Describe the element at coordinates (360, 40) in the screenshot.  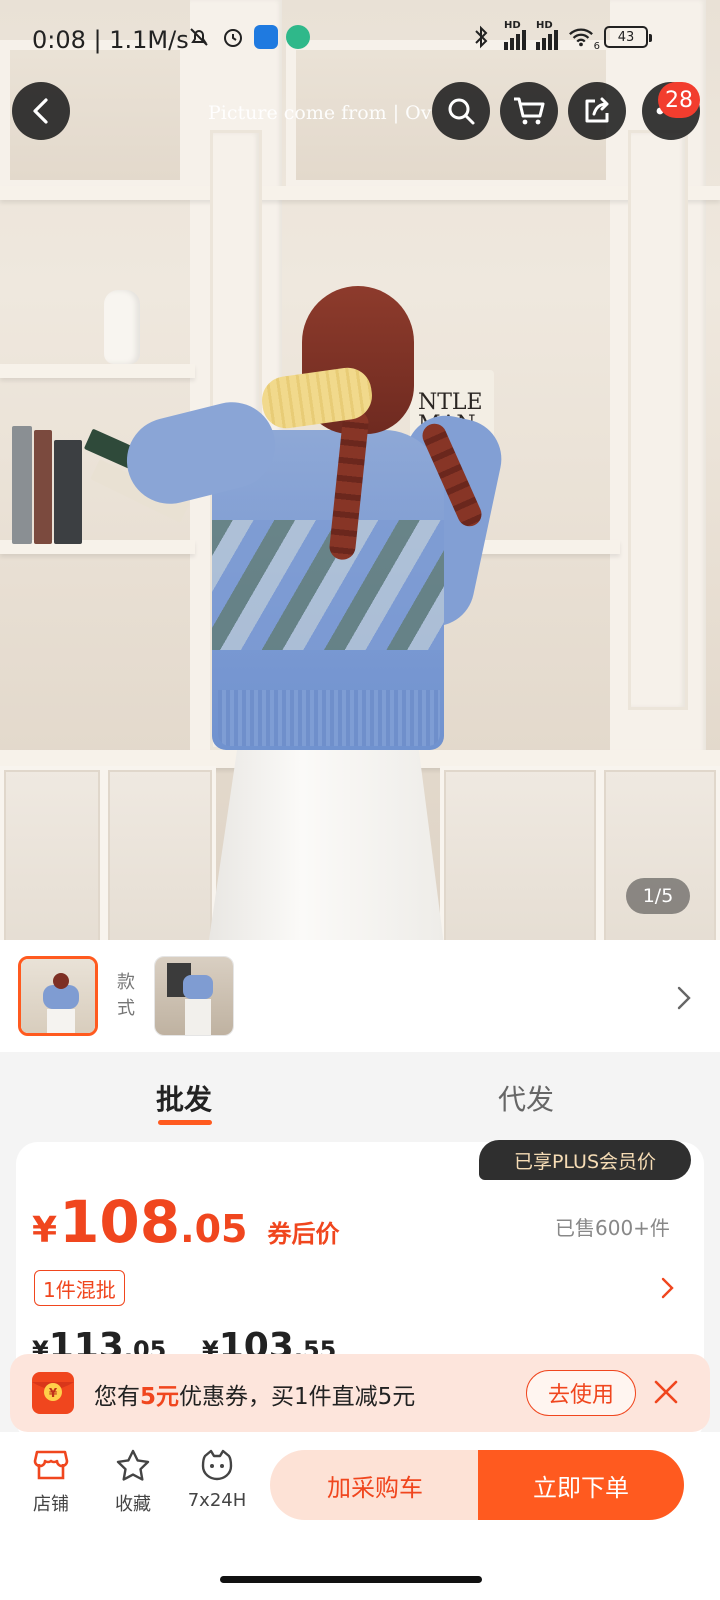
I see `status-bar: 0:08 | 1.1M/s HD HD 6 43` at that location.